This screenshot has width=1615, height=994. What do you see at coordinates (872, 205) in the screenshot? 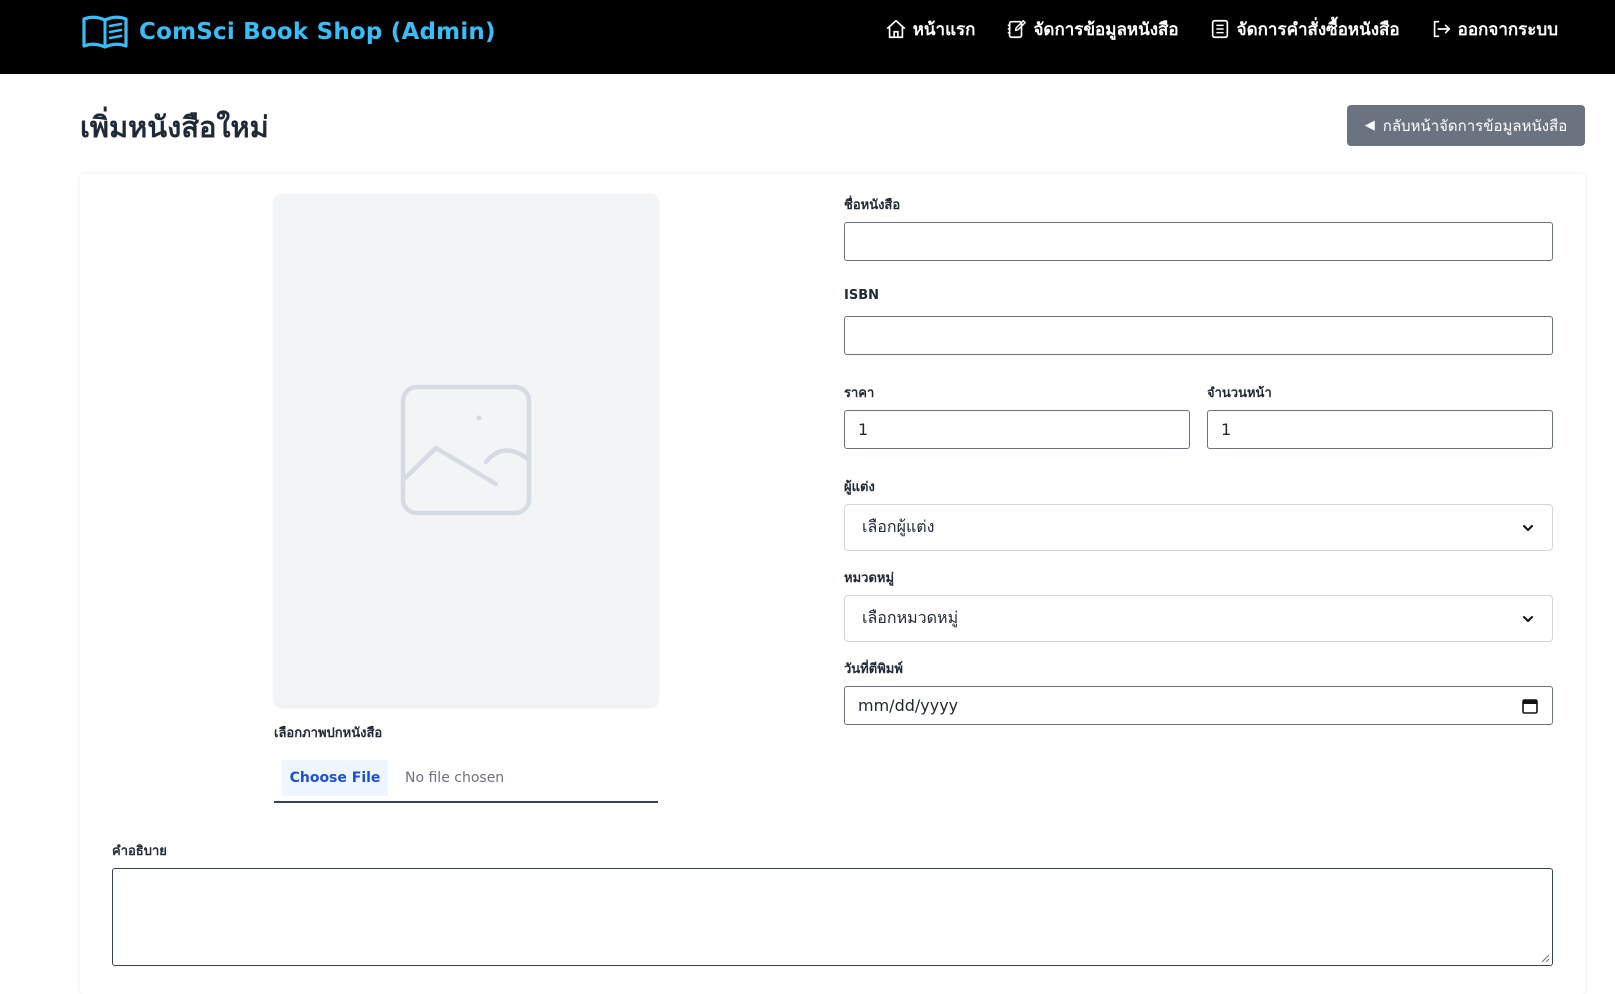
I see `title-label: ชื่อหนังสือ` at bounding box center [872, 205].